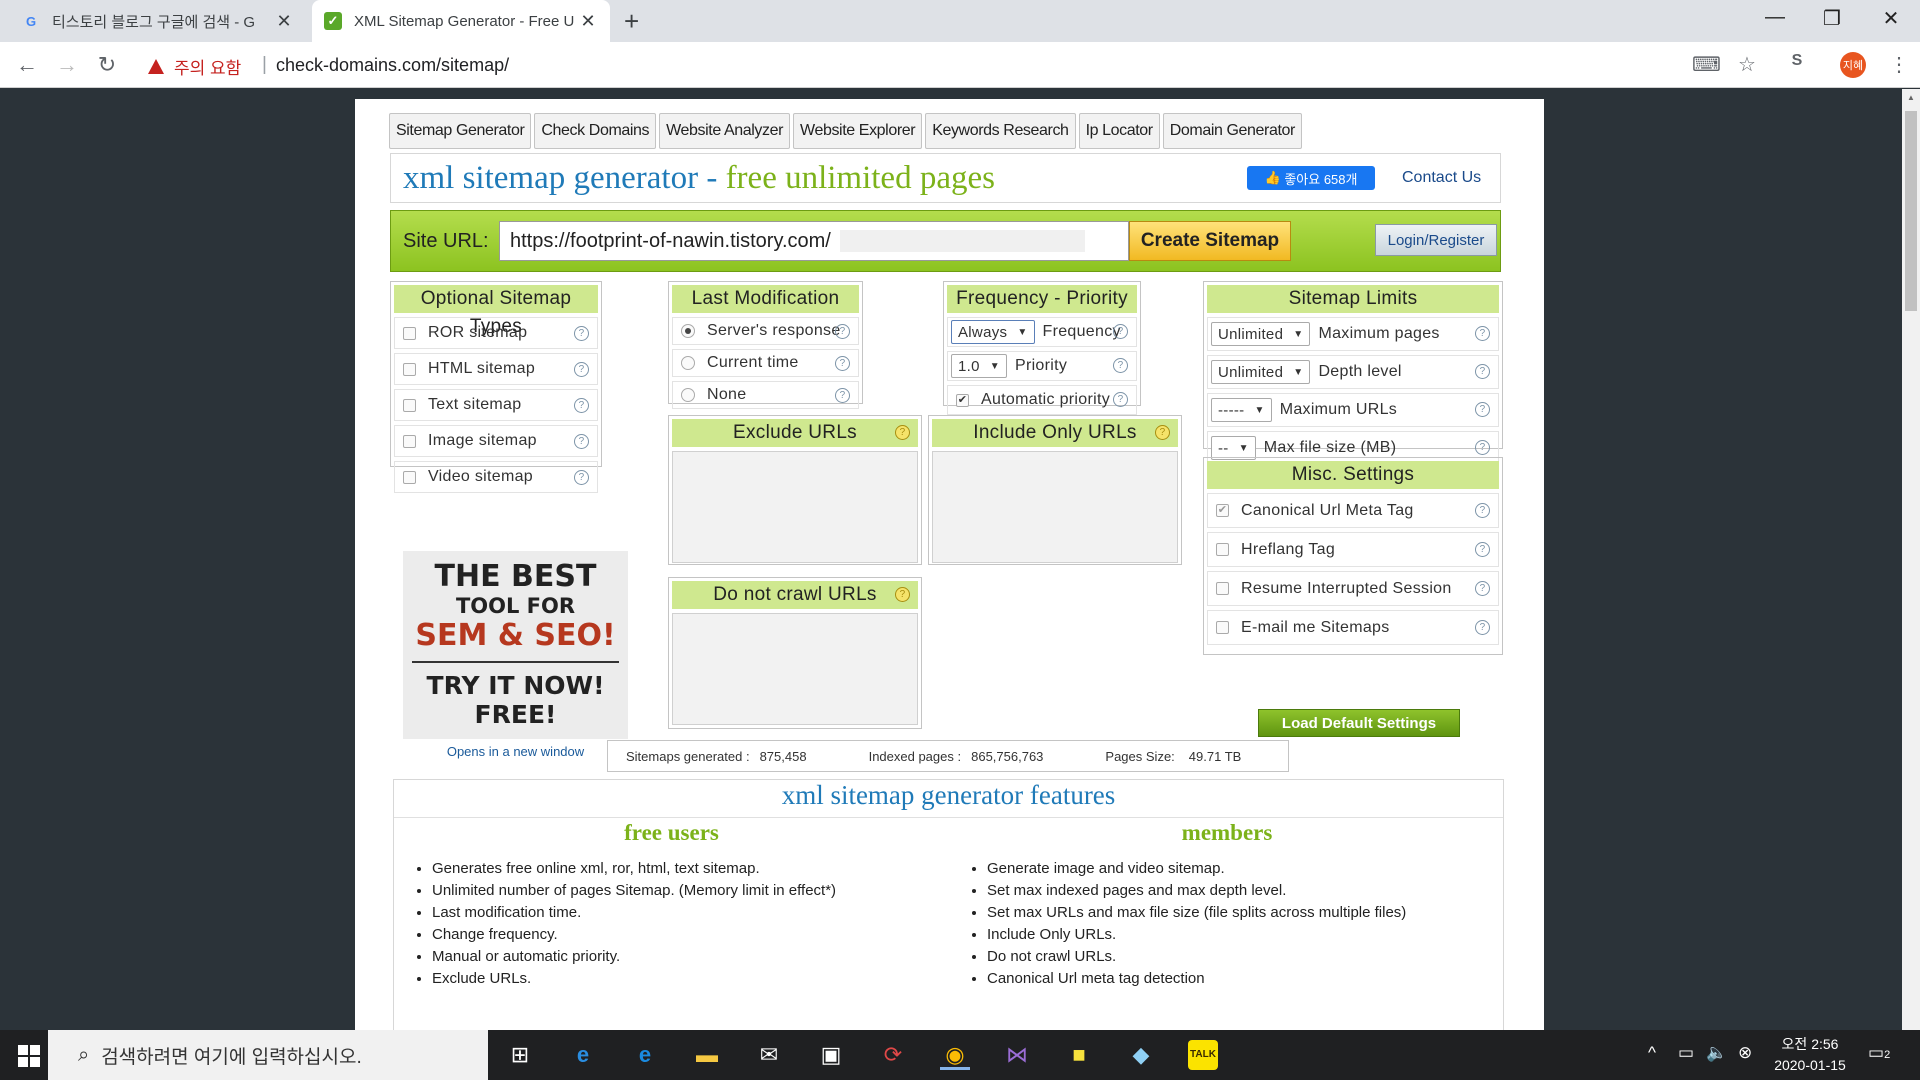 This screenshot has height=1080, width=1920. I want to click on taskbar-clock: 오전 2:56 2020-01-15, so click(1810, 1055).